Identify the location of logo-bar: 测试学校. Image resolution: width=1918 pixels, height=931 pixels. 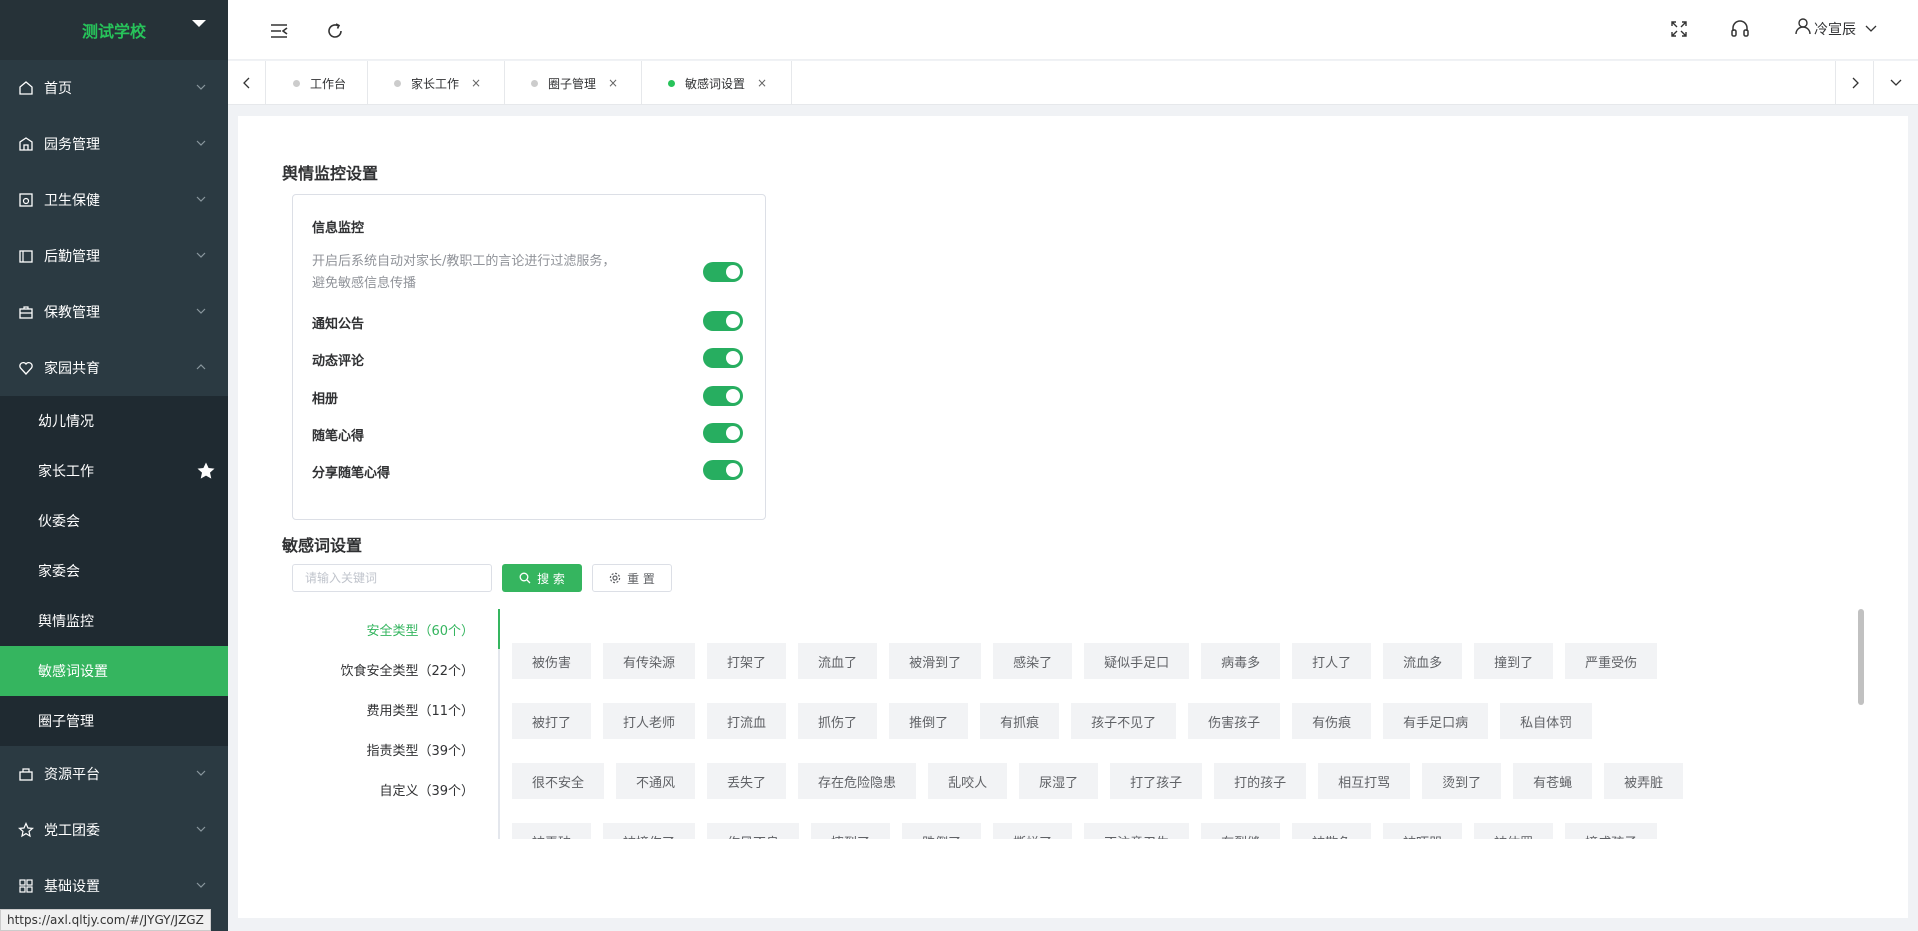
(114, 30).